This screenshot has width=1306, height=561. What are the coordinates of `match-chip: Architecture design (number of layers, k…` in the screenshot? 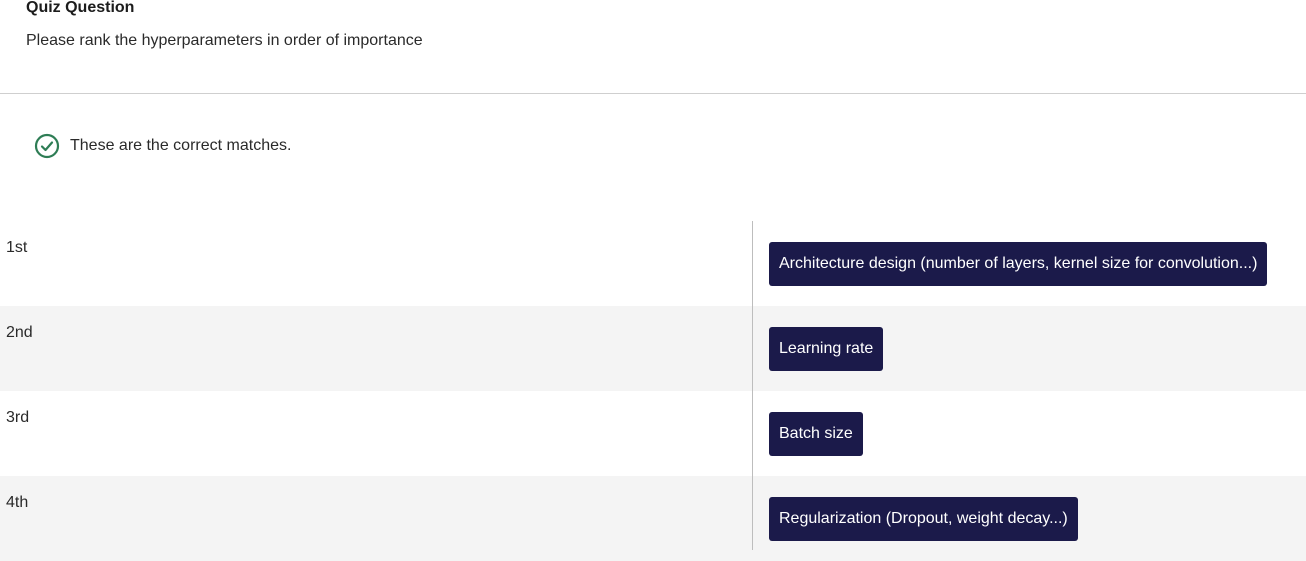 It's located at (1018, 264).